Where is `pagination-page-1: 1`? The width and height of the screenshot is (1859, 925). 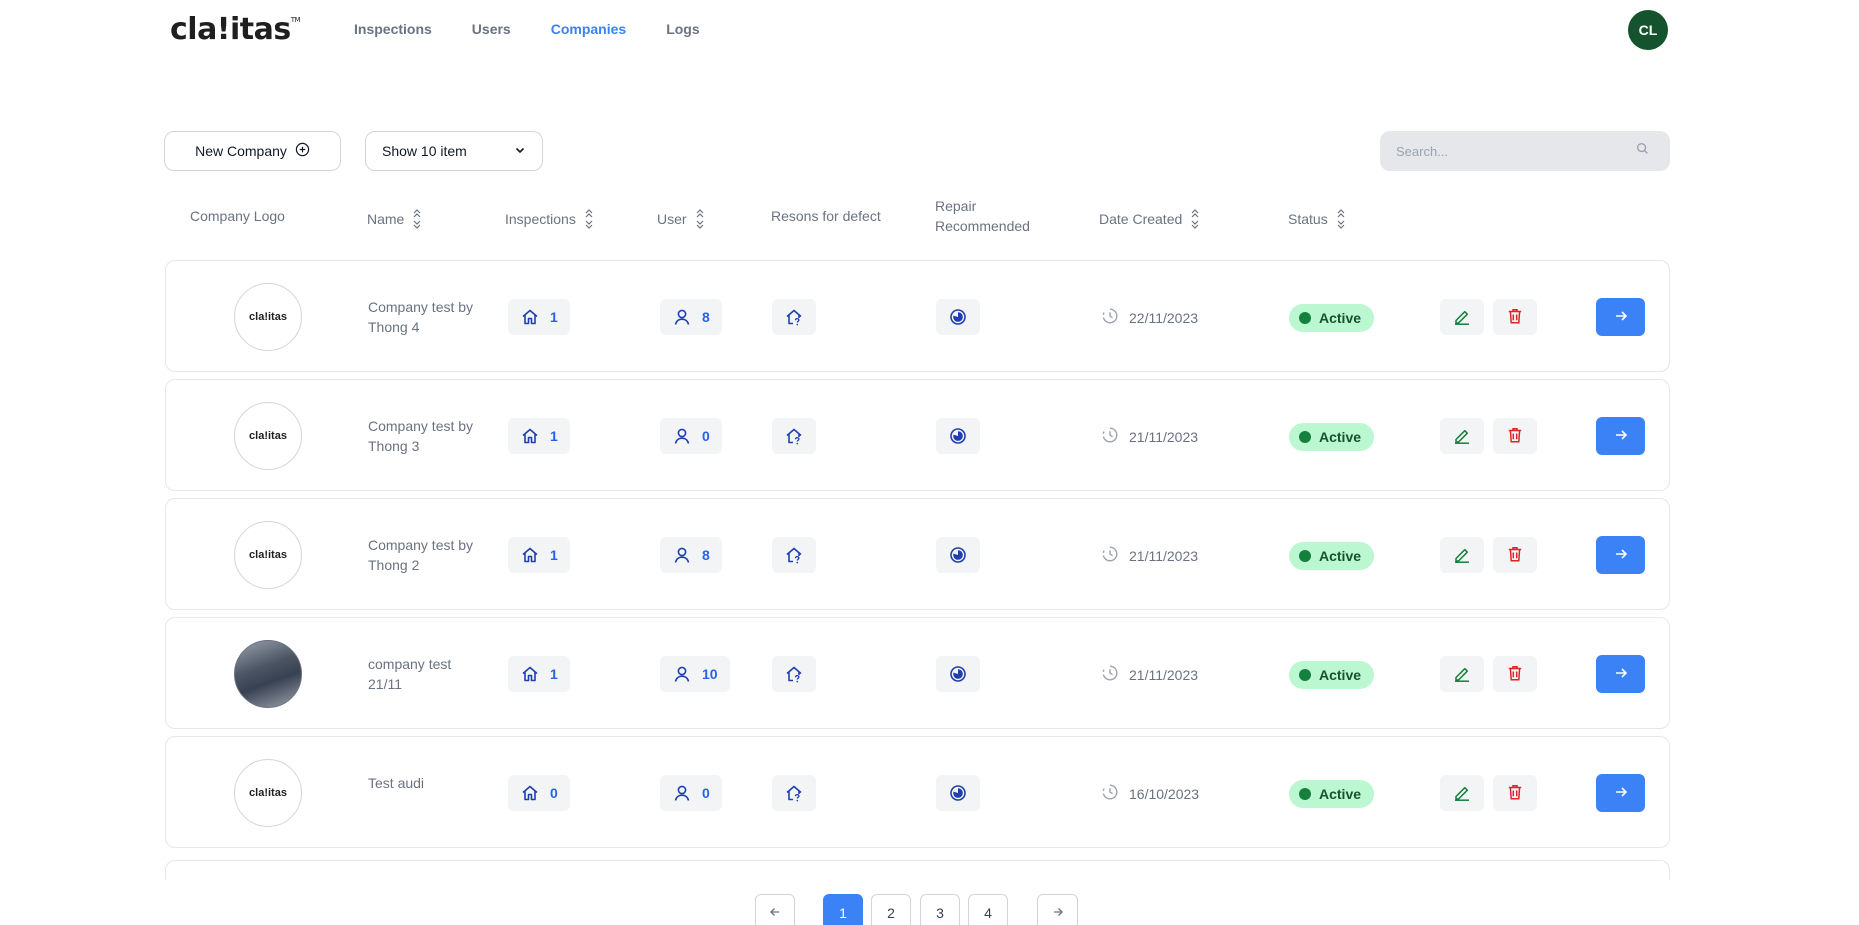 pagination-page-1: 1 is located at coordinates (843, 909).